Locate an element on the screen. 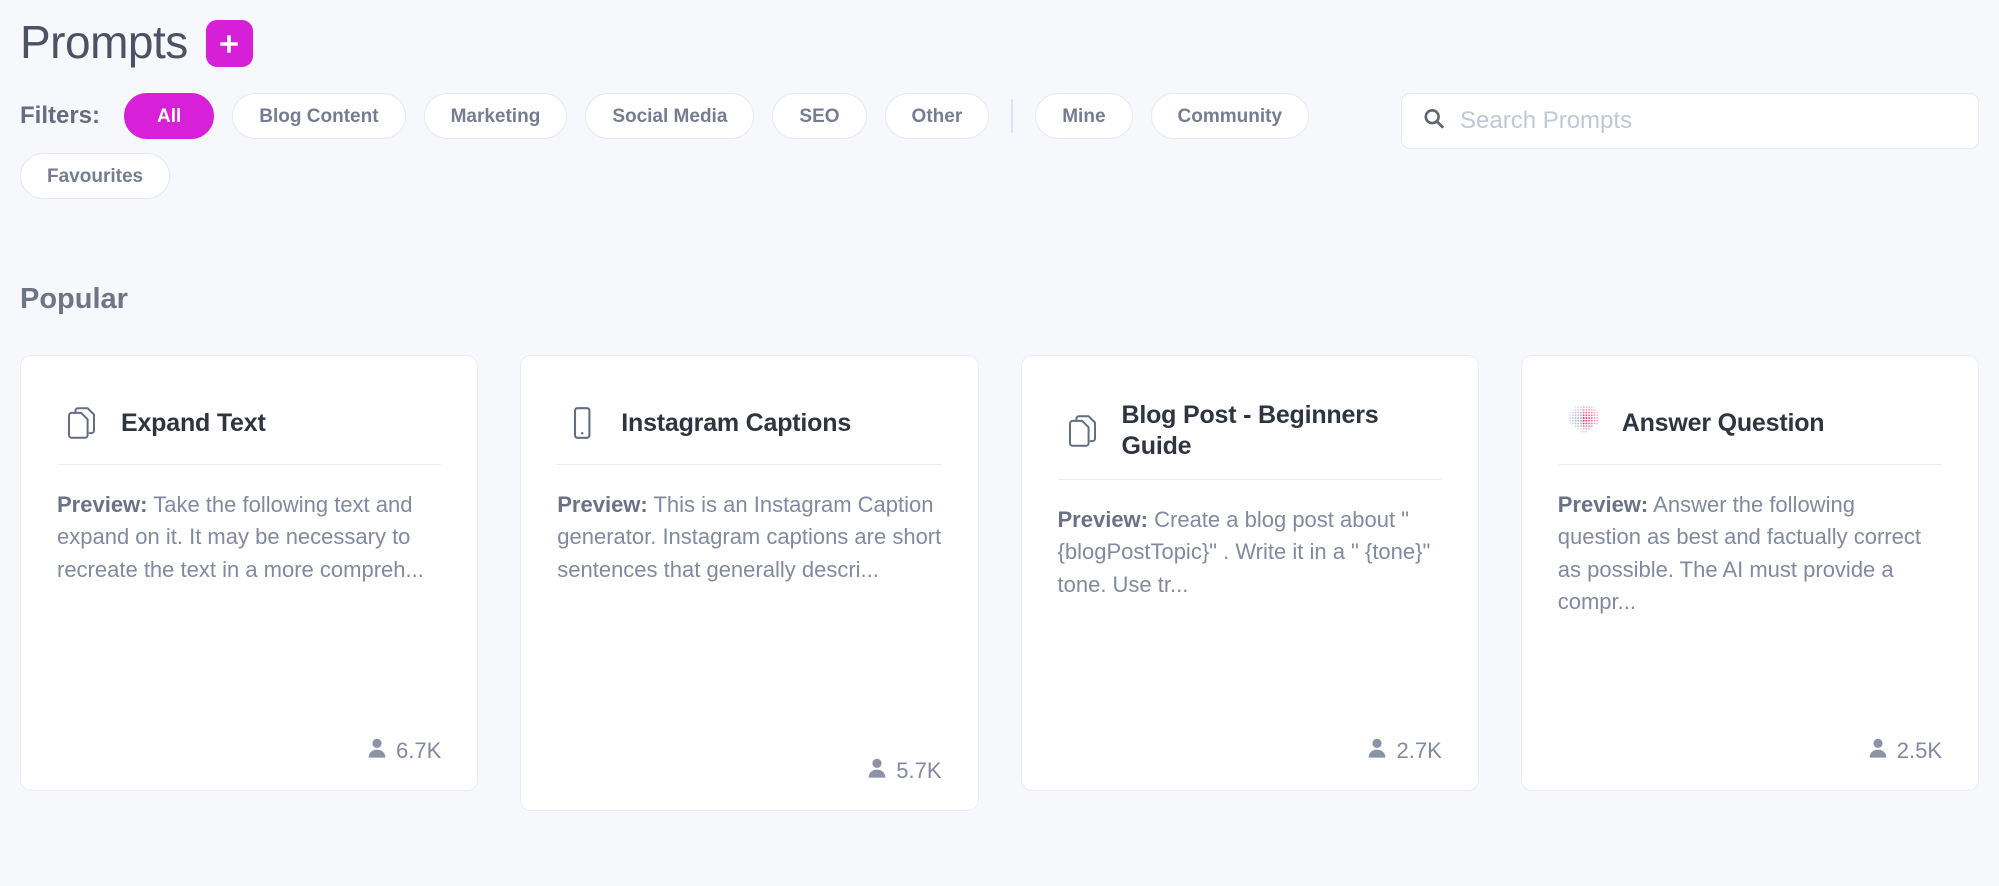  card-title: Answer Question is located at coordinates (1723, 422).